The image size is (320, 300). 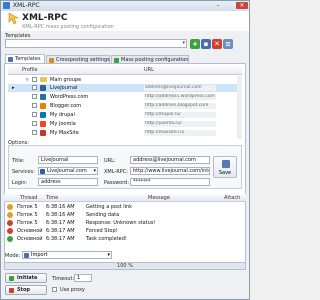 I want to click on save-button: Save, so click(x=225, y=167).